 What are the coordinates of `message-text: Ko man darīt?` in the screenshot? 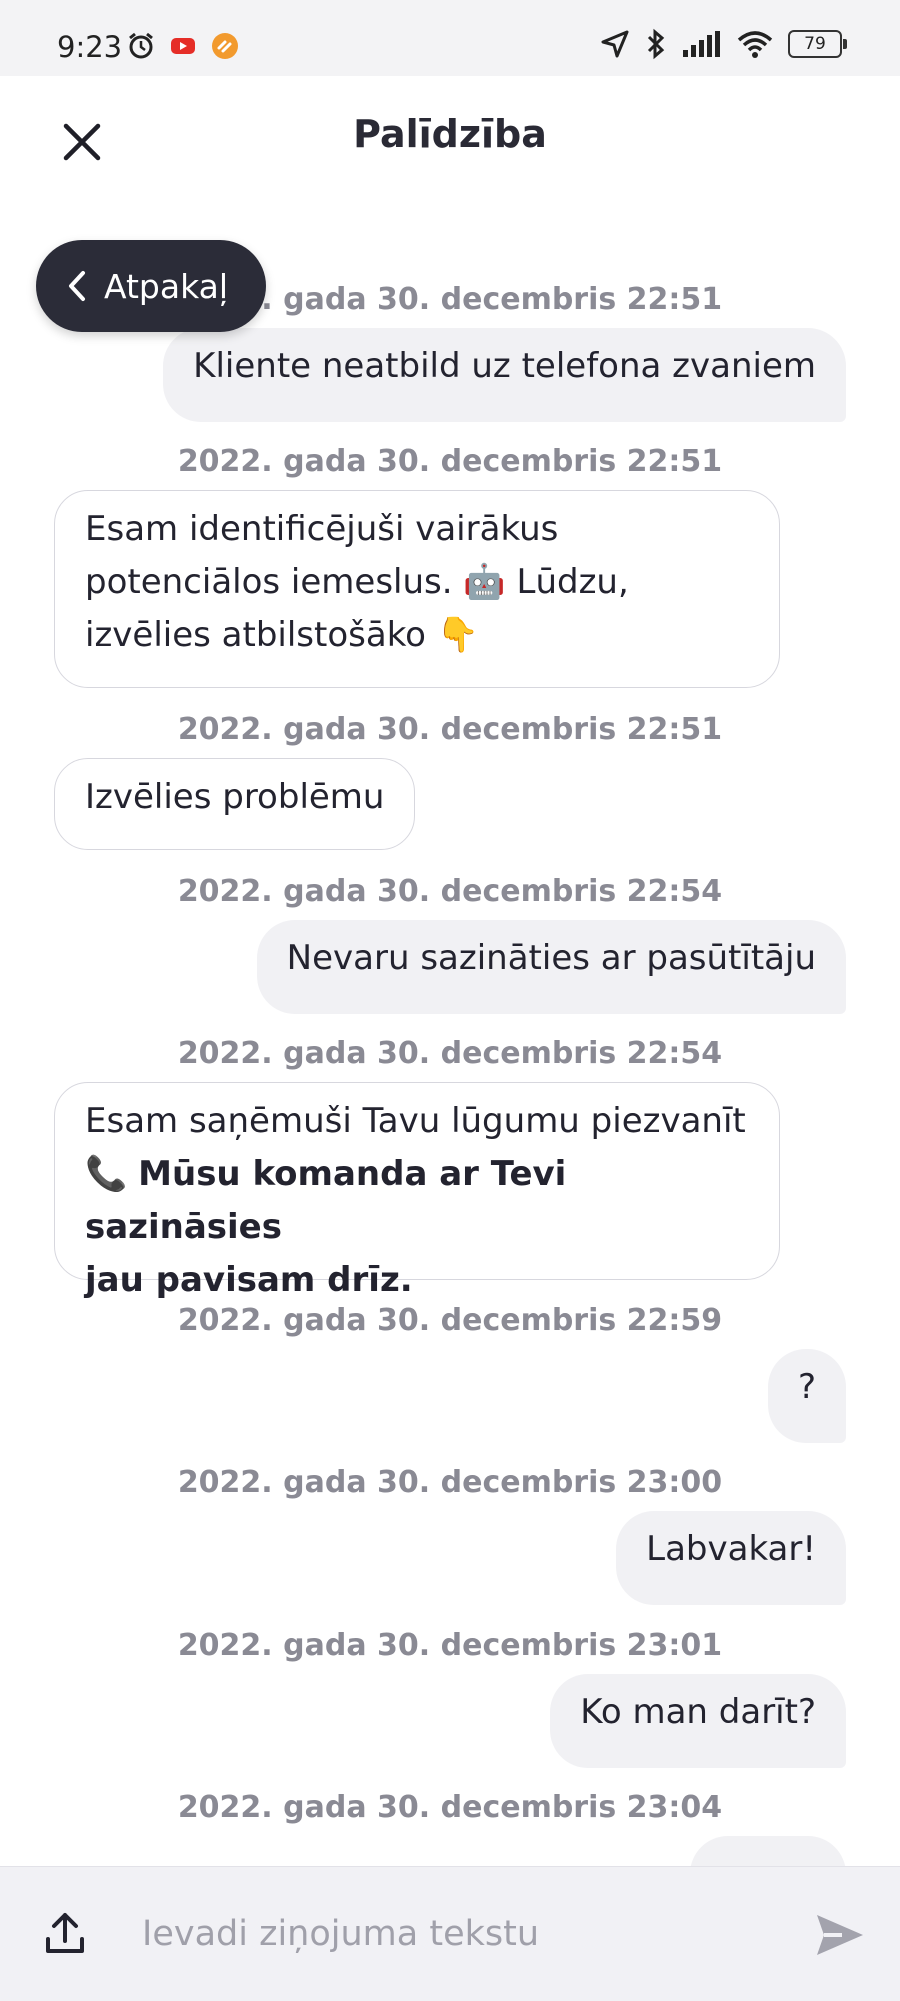 It's located at (698, 1712).